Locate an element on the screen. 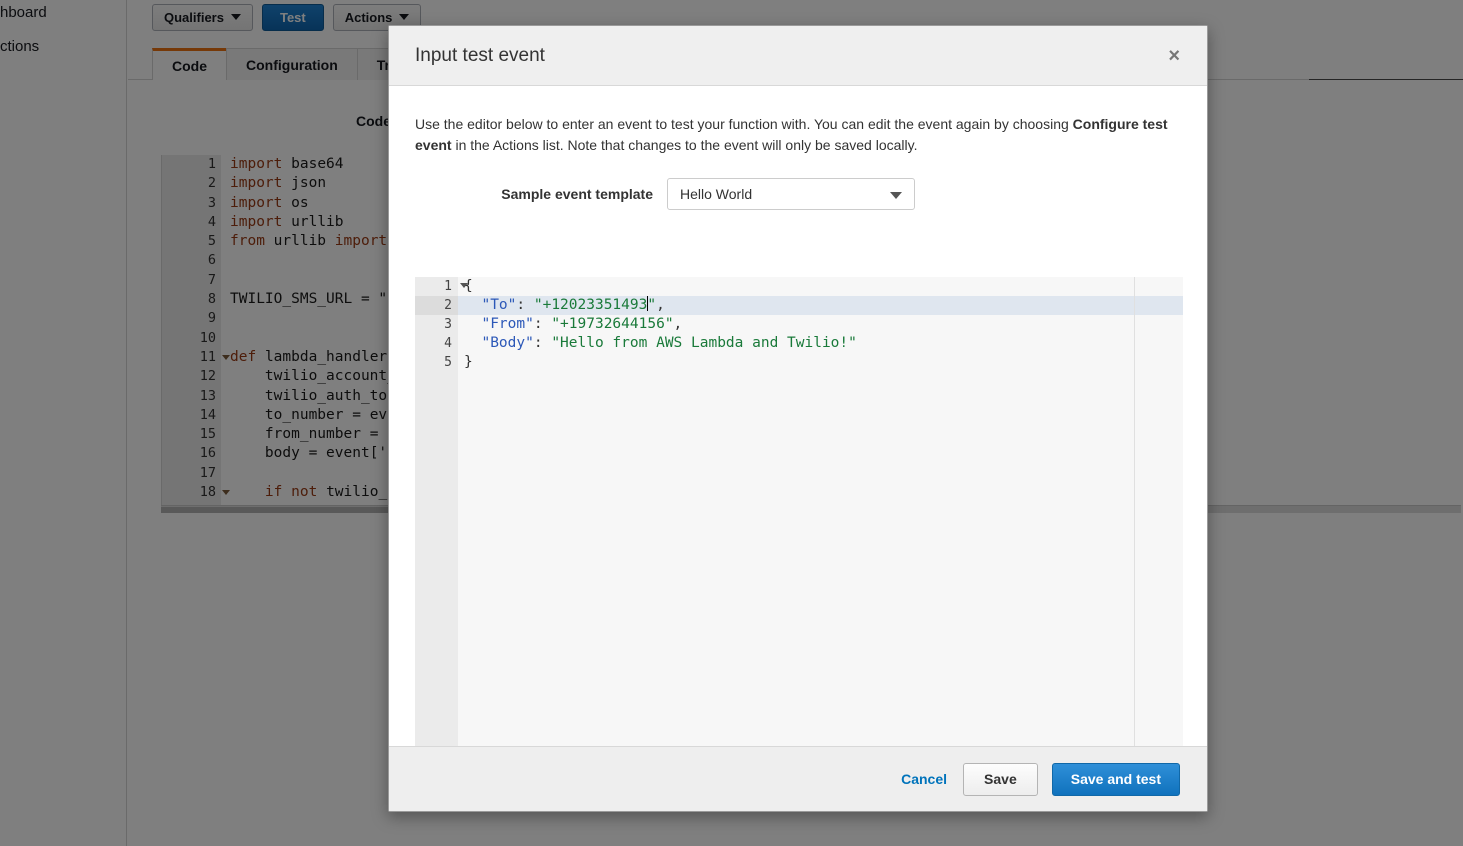 Image resolution: width=1463 pixels, height=846 pixels. chevron-down-icon is located at coordinates (896, 195).